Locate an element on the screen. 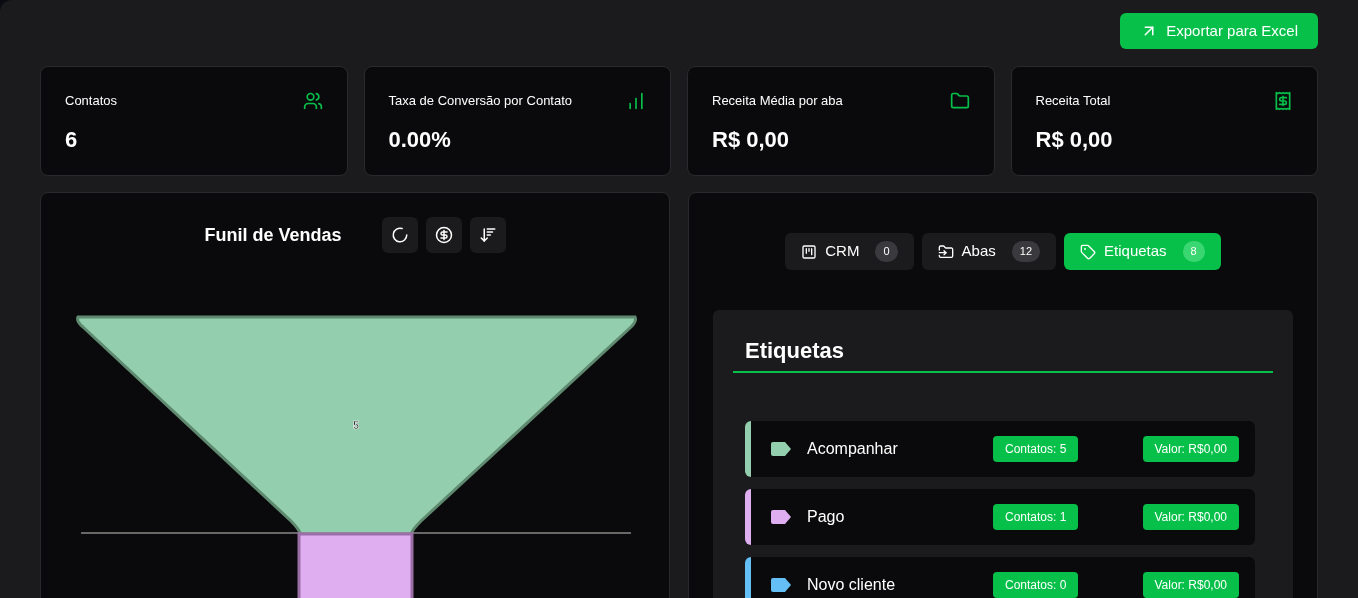  stat-label: Contatos is located at coordinates (91, 101).